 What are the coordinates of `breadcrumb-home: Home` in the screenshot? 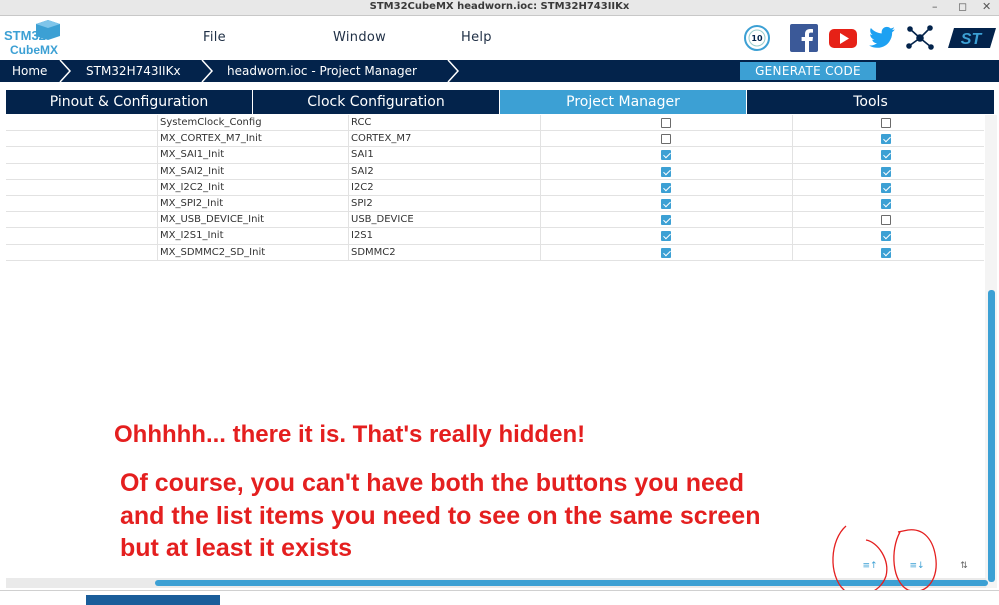 It's located at (29, 71).